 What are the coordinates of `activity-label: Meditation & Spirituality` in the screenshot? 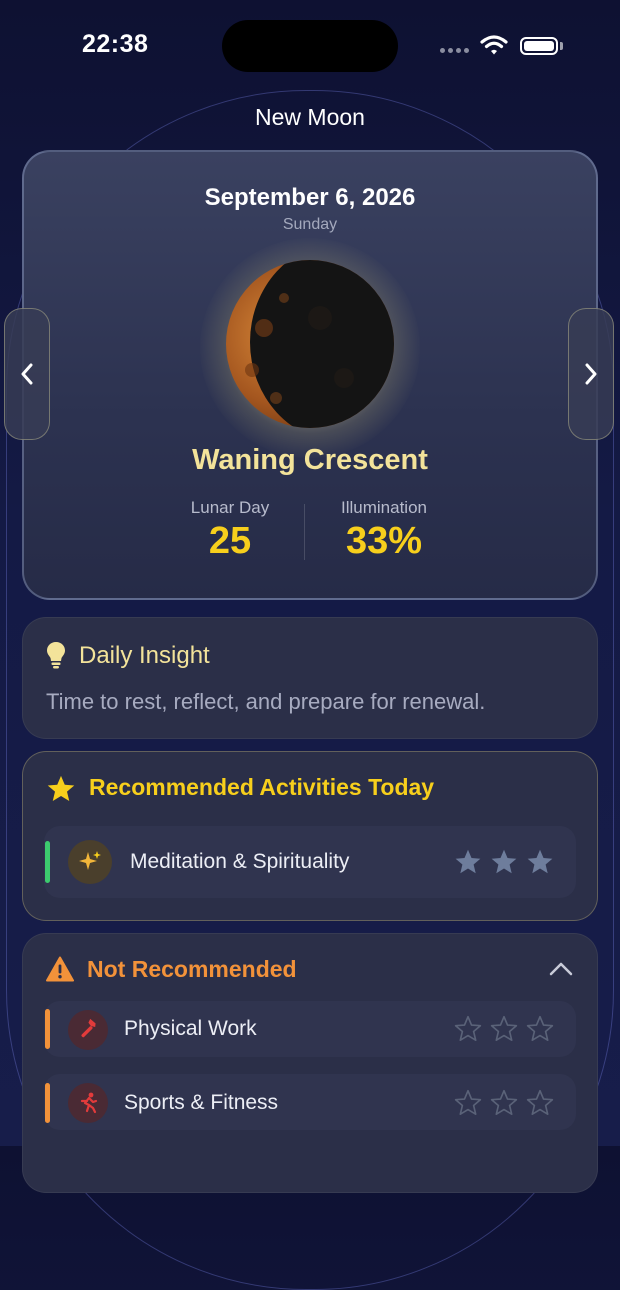 It's located at (240, 861).